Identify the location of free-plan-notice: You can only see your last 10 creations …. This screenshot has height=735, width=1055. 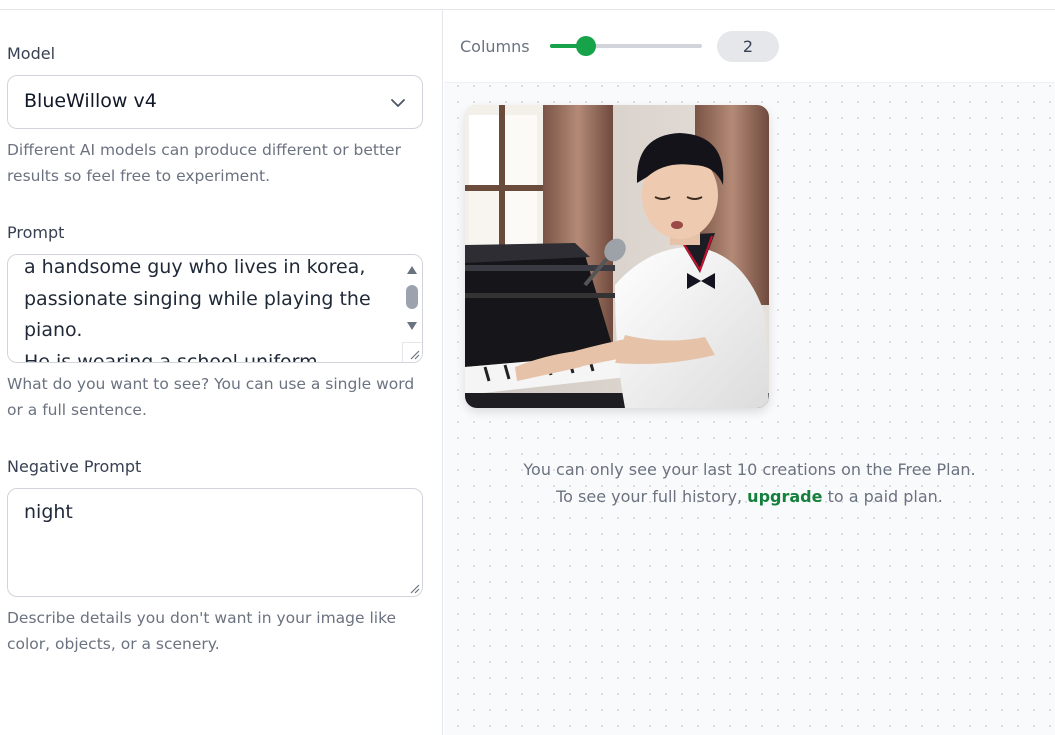
(749, 483).